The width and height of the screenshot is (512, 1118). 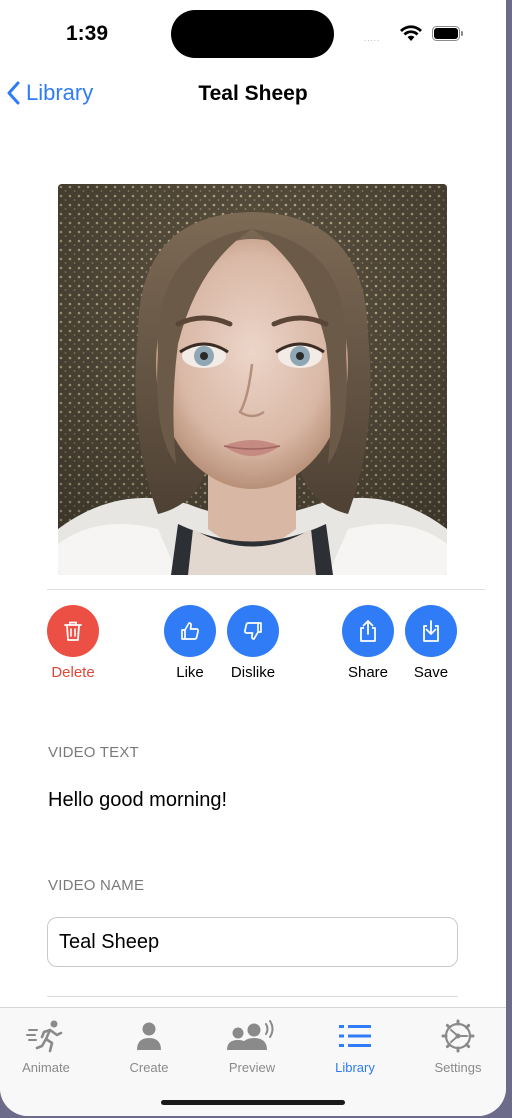 I want to click on gear-icon, so click(x=458, y=1036).